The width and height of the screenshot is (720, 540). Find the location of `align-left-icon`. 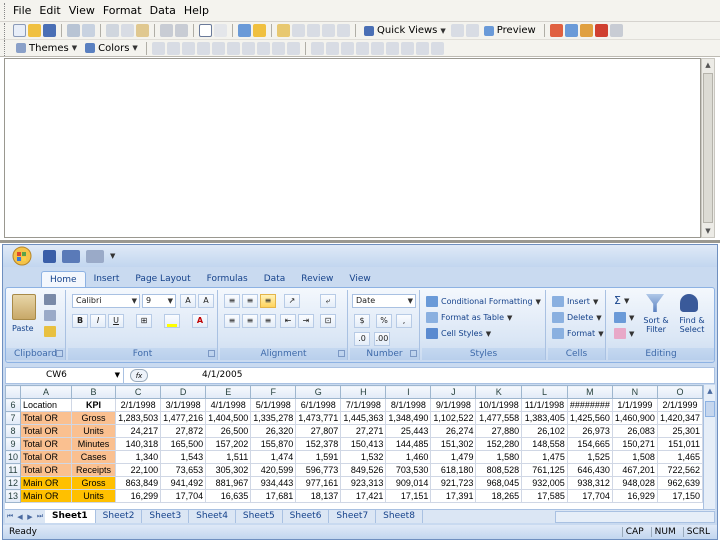

align-left-icon is located at coordinates (158, 48).